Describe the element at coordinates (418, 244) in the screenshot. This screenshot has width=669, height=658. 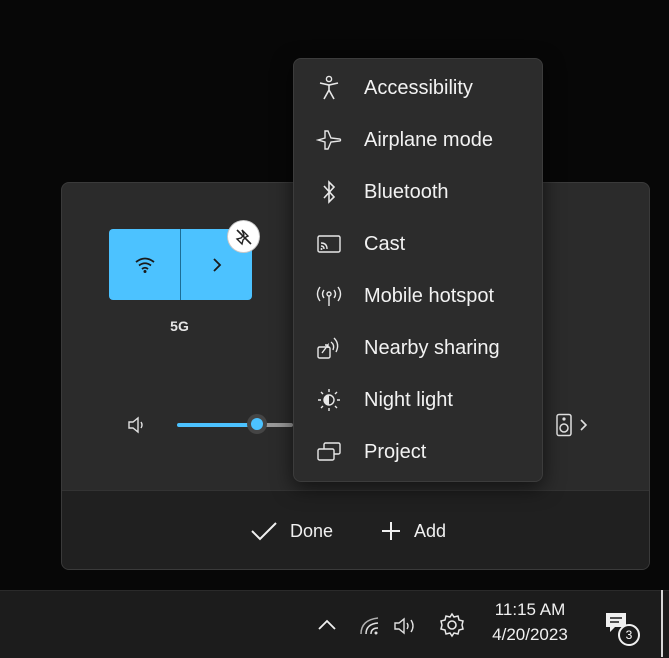
I see `menu-item-cast: Cast` at that location.